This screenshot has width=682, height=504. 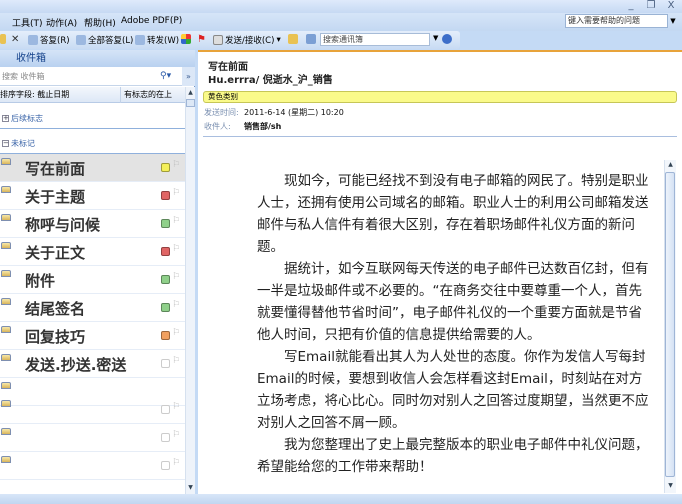 What do you see at coordinates (100, 22) in the screenshot?
I see `menu-help: 帮助(H)` at bounding box center [100, 22].